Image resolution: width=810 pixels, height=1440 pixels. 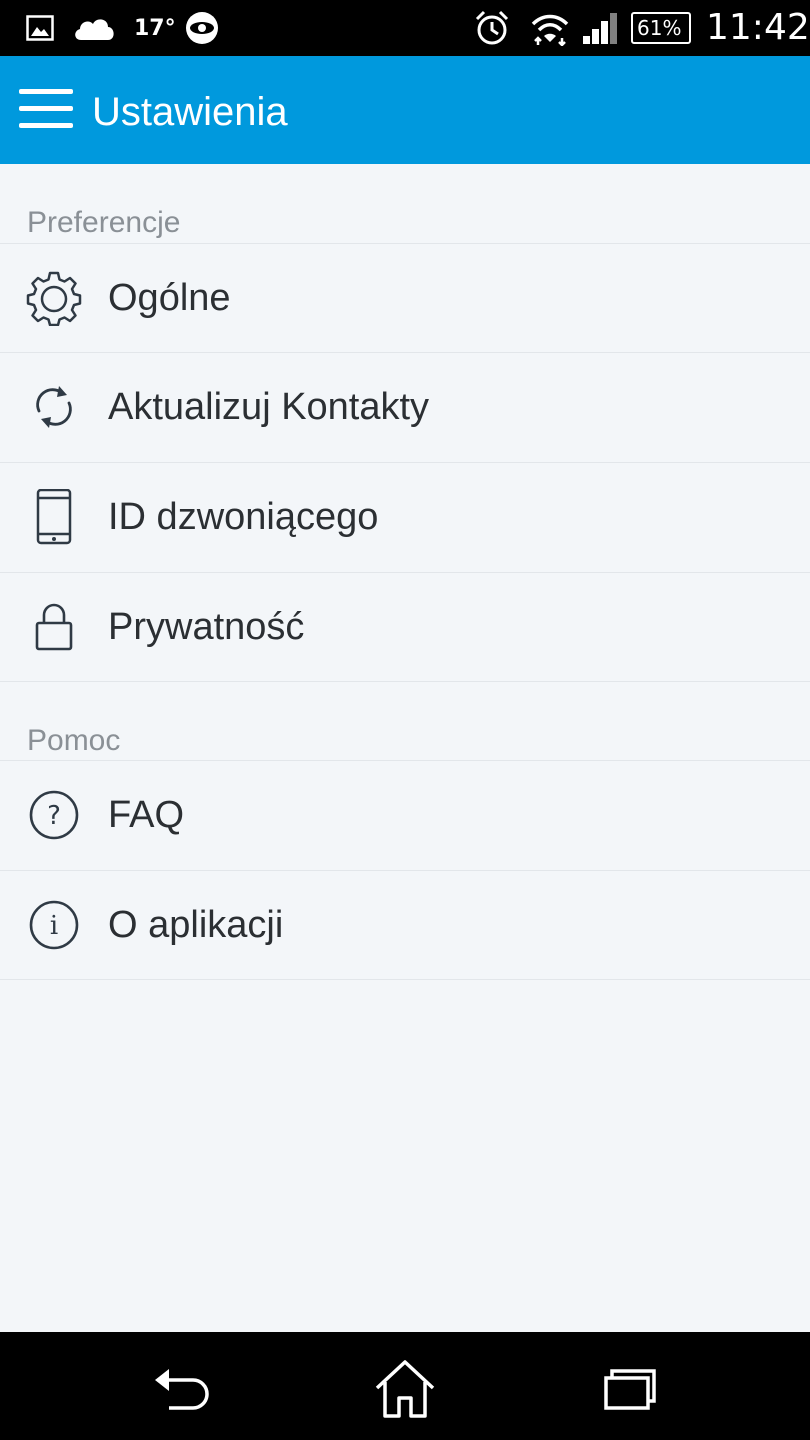 I want to click on section-header-help: Pomoc, so click(x=74, y=740).